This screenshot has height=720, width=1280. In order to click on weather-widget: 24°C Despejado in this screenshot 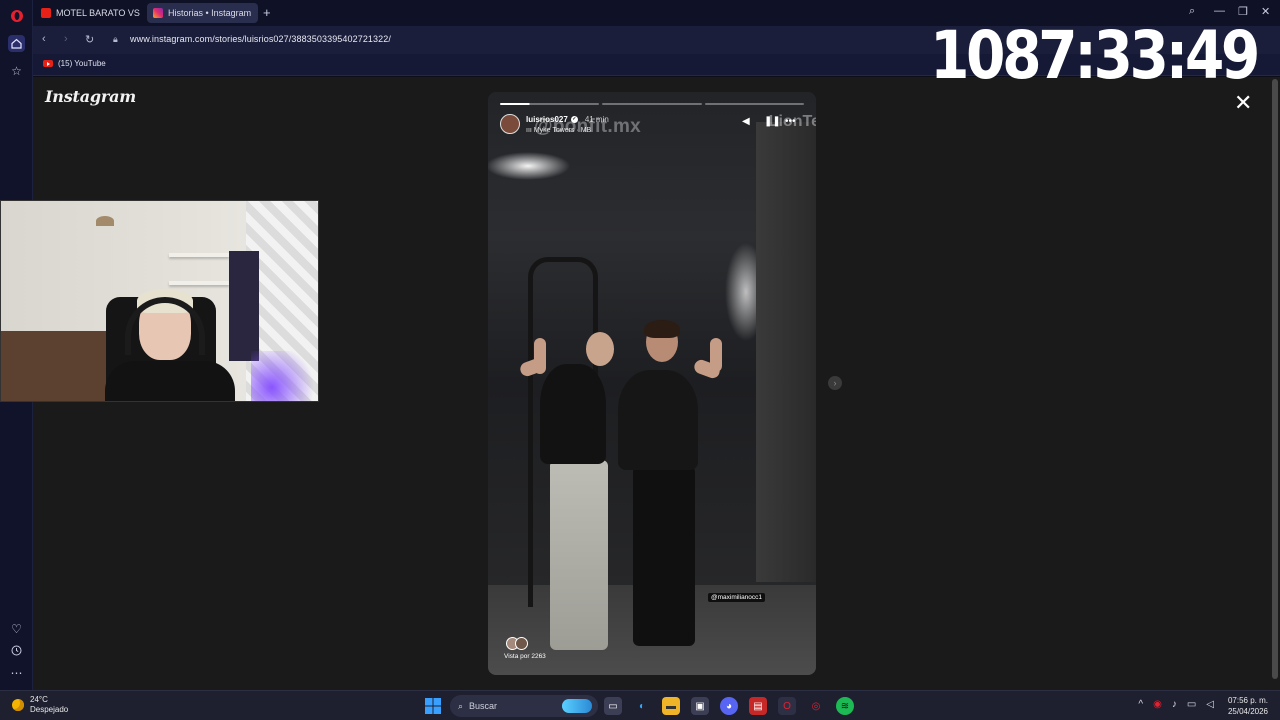, I will do `click(40, 705)`.